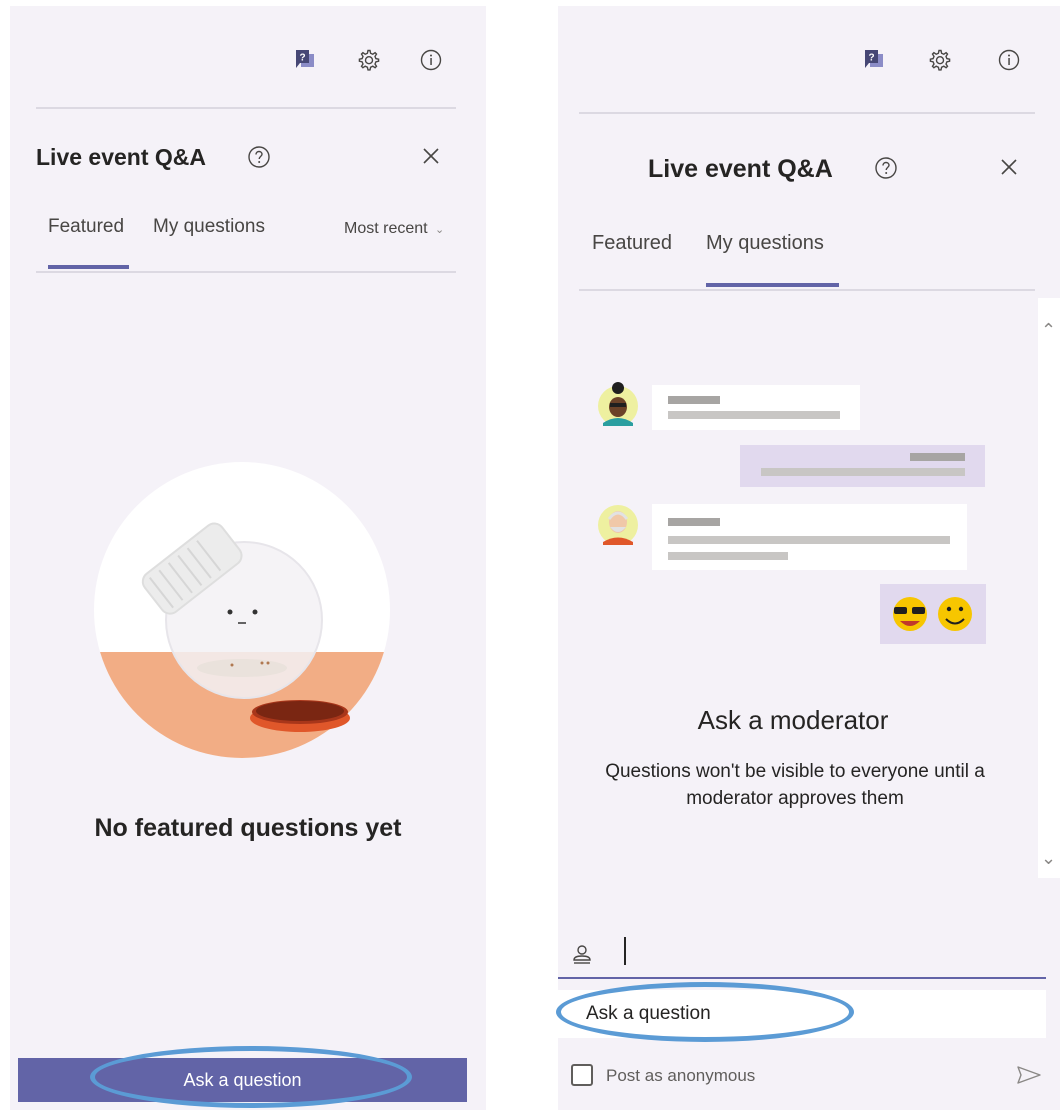 The height and width of the screenshot is (1112, 1060). I want to click on chat-illustration, so click(798, 518).